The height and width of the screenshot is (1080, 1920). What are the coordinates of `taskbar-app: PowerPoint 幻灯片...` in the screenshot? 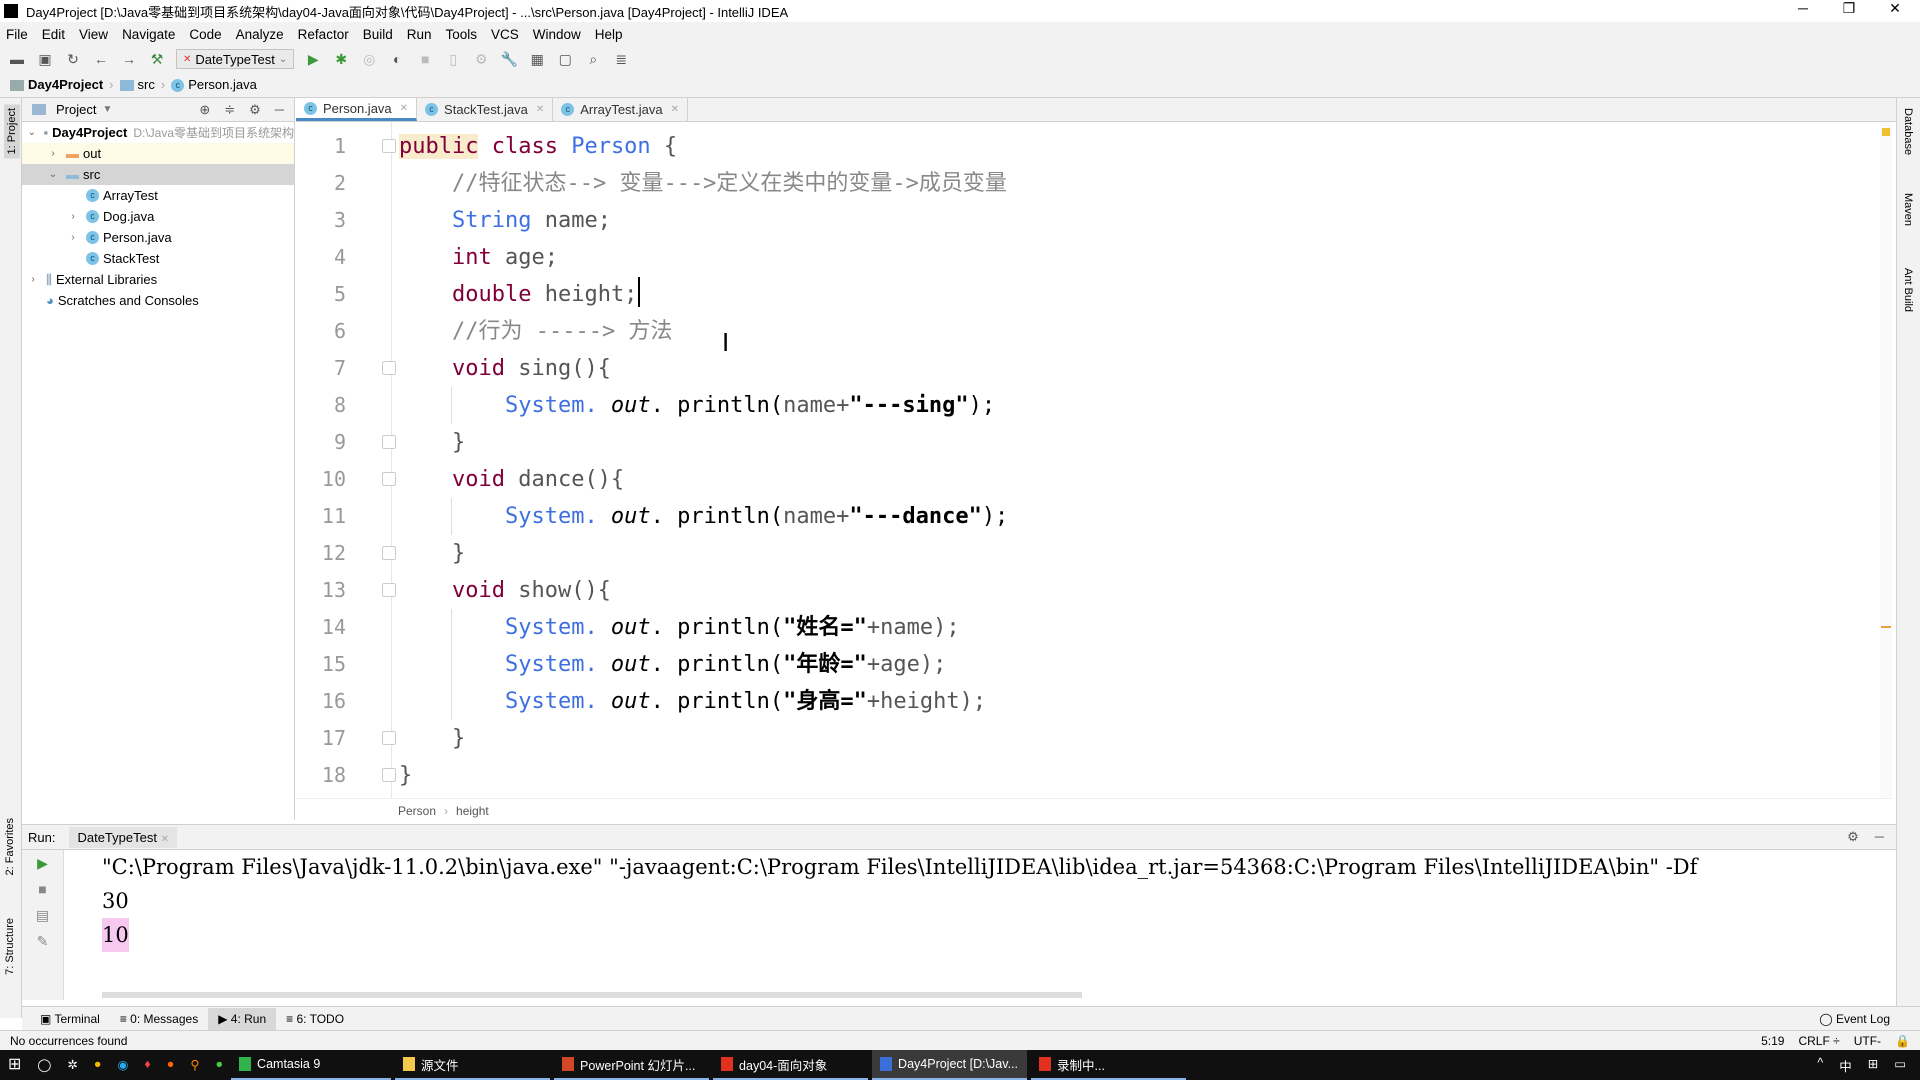 It's located at (632, 1065).